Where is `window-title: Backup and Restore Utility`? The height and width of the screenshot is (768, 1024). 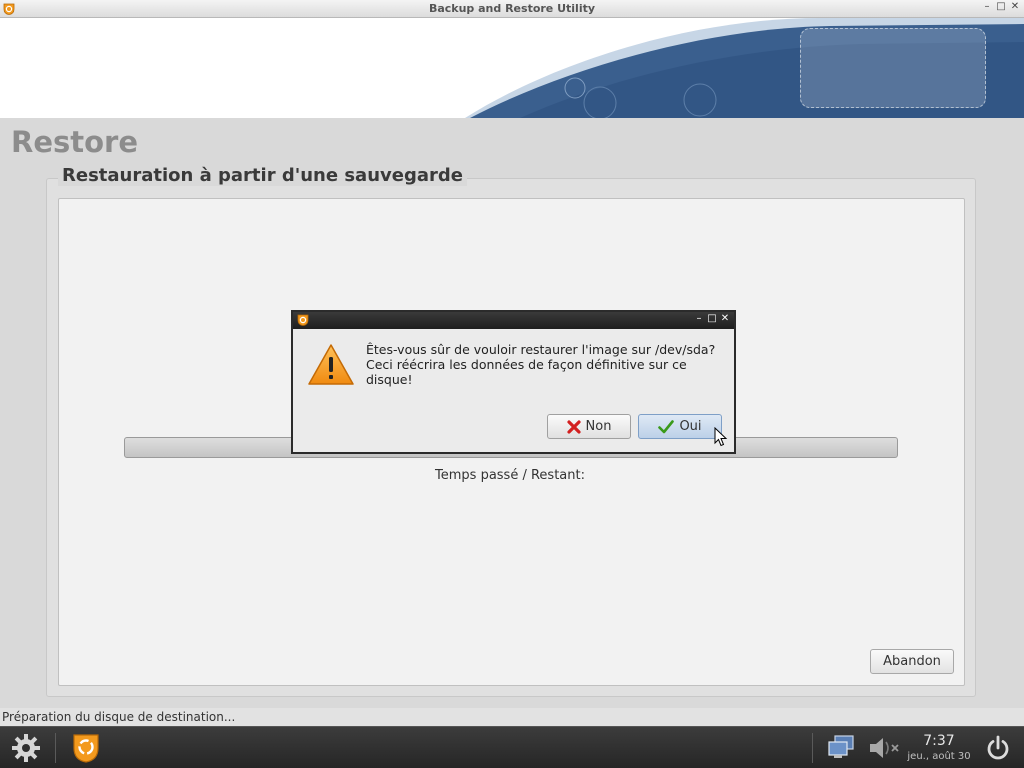
window-title: Backup and Restore Utility is located at coordinates (512, 8).